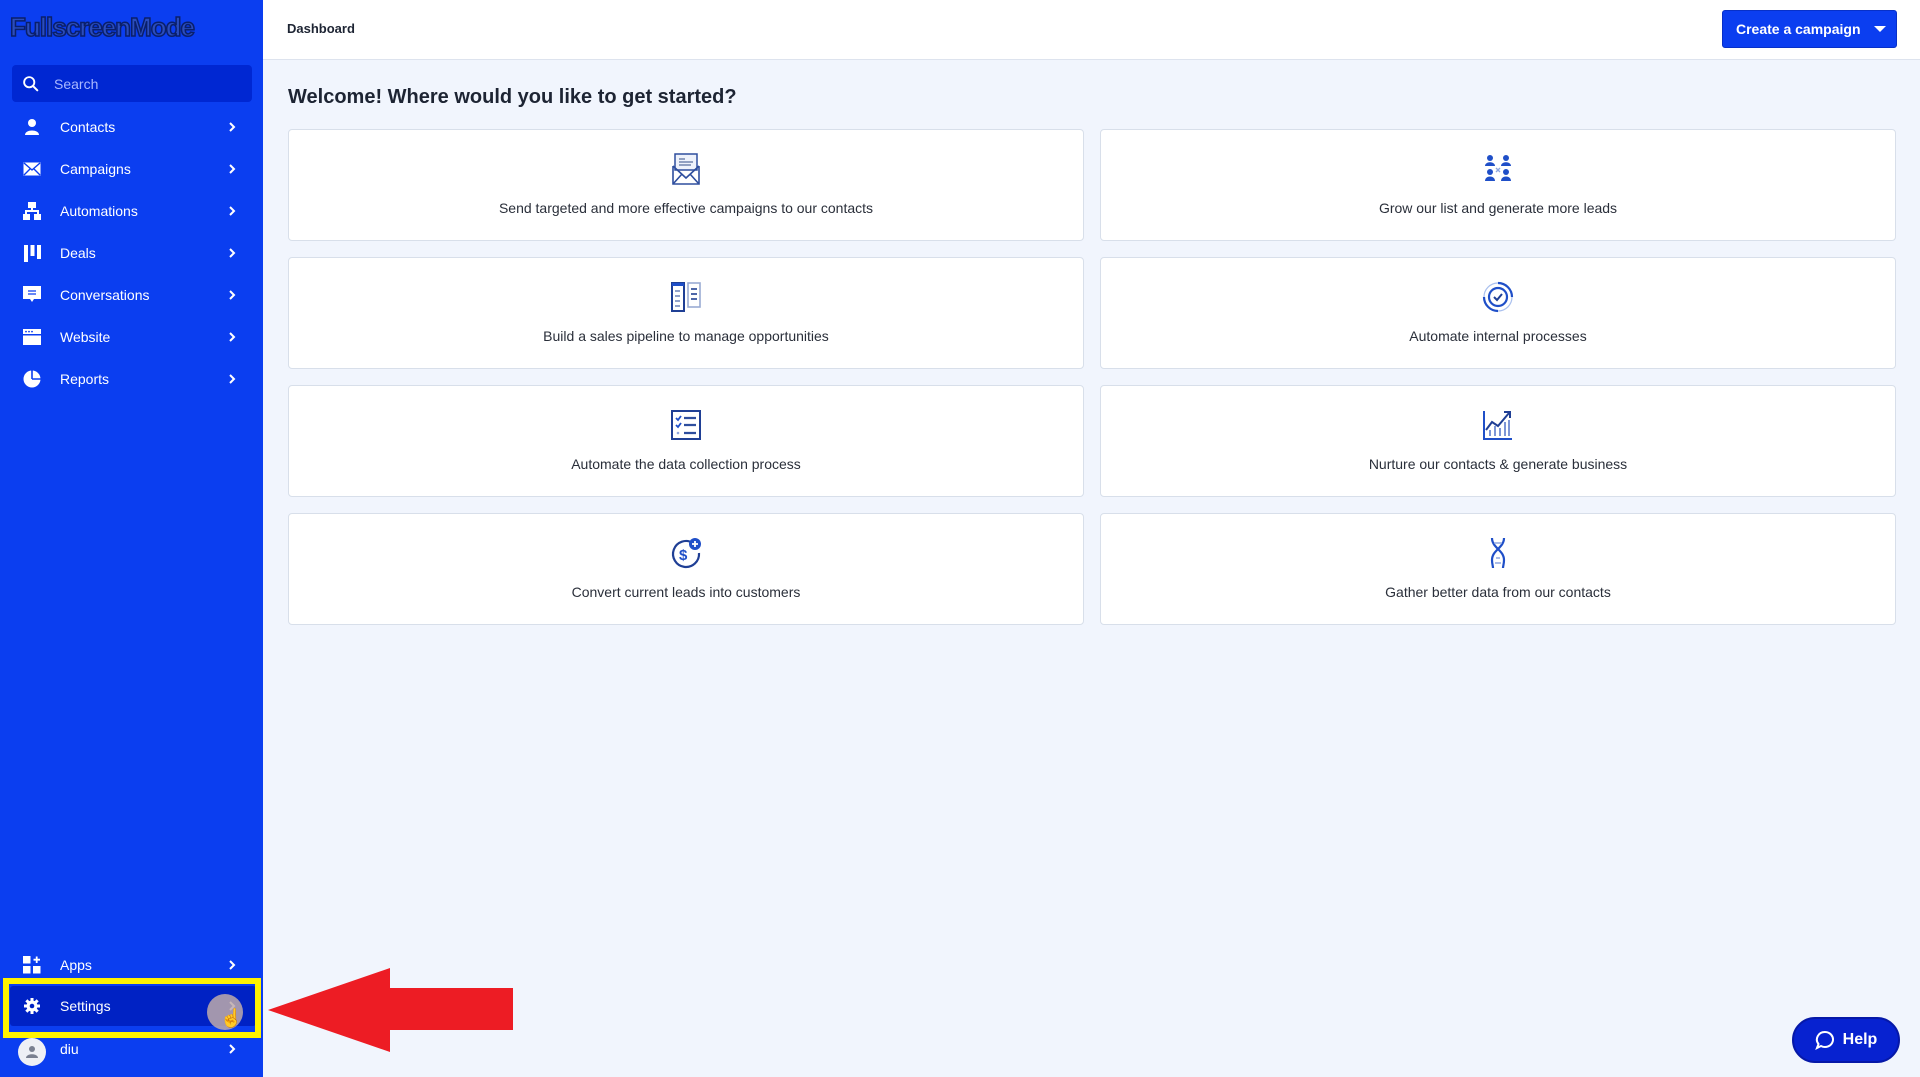 This screenshot has width=1920, height=1077. What do you see at coordinates (32, 337) in the screenshot?
I see `browser-icon` at bounding box center [32, 337].